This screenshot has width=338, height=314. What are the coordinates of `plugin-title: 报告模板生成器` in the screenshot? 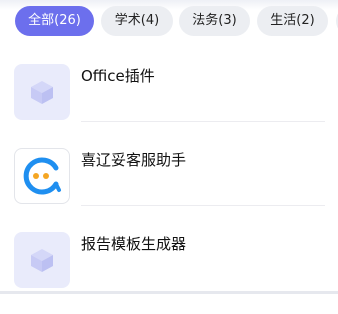 It's located at (134, 244).